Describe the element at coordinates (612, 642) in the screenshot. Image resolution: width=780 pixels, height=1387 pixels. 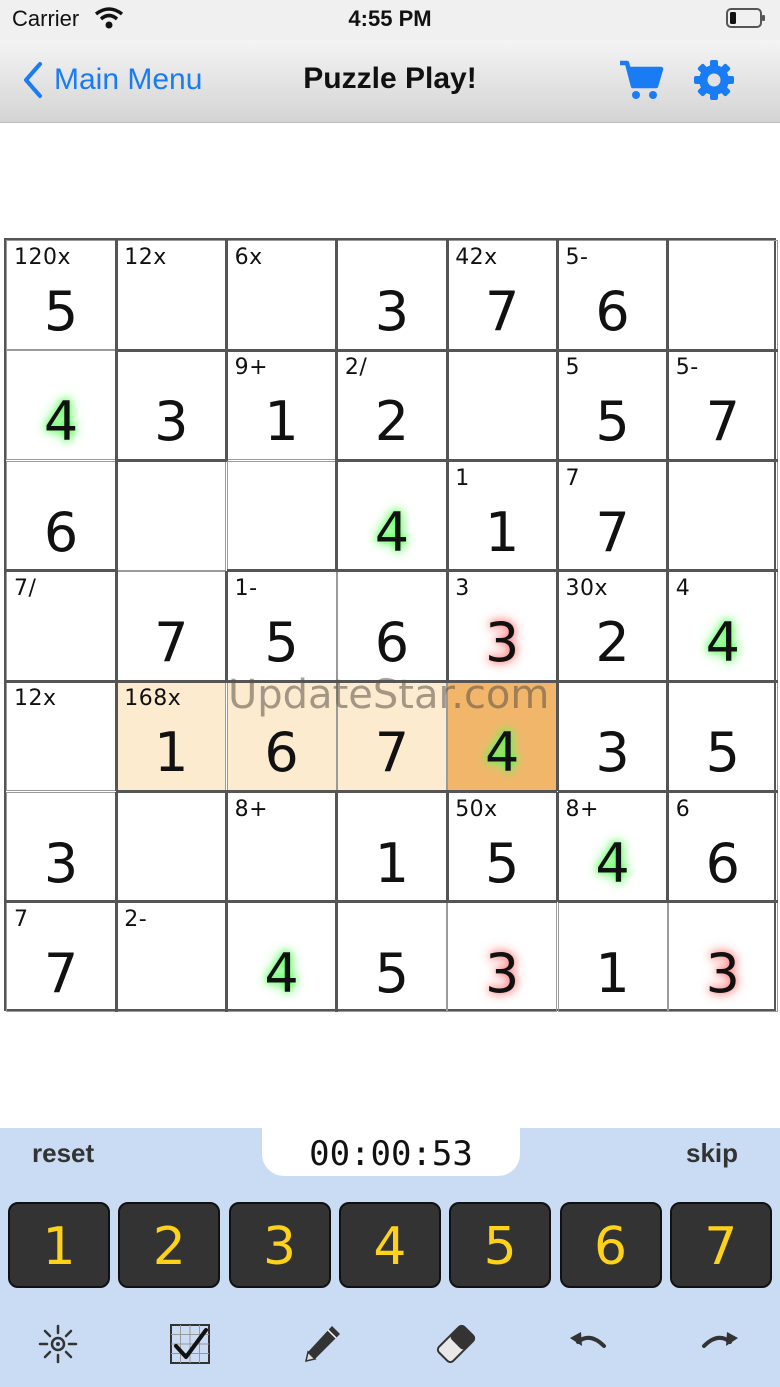
I see `cell-value: 2` at that location.